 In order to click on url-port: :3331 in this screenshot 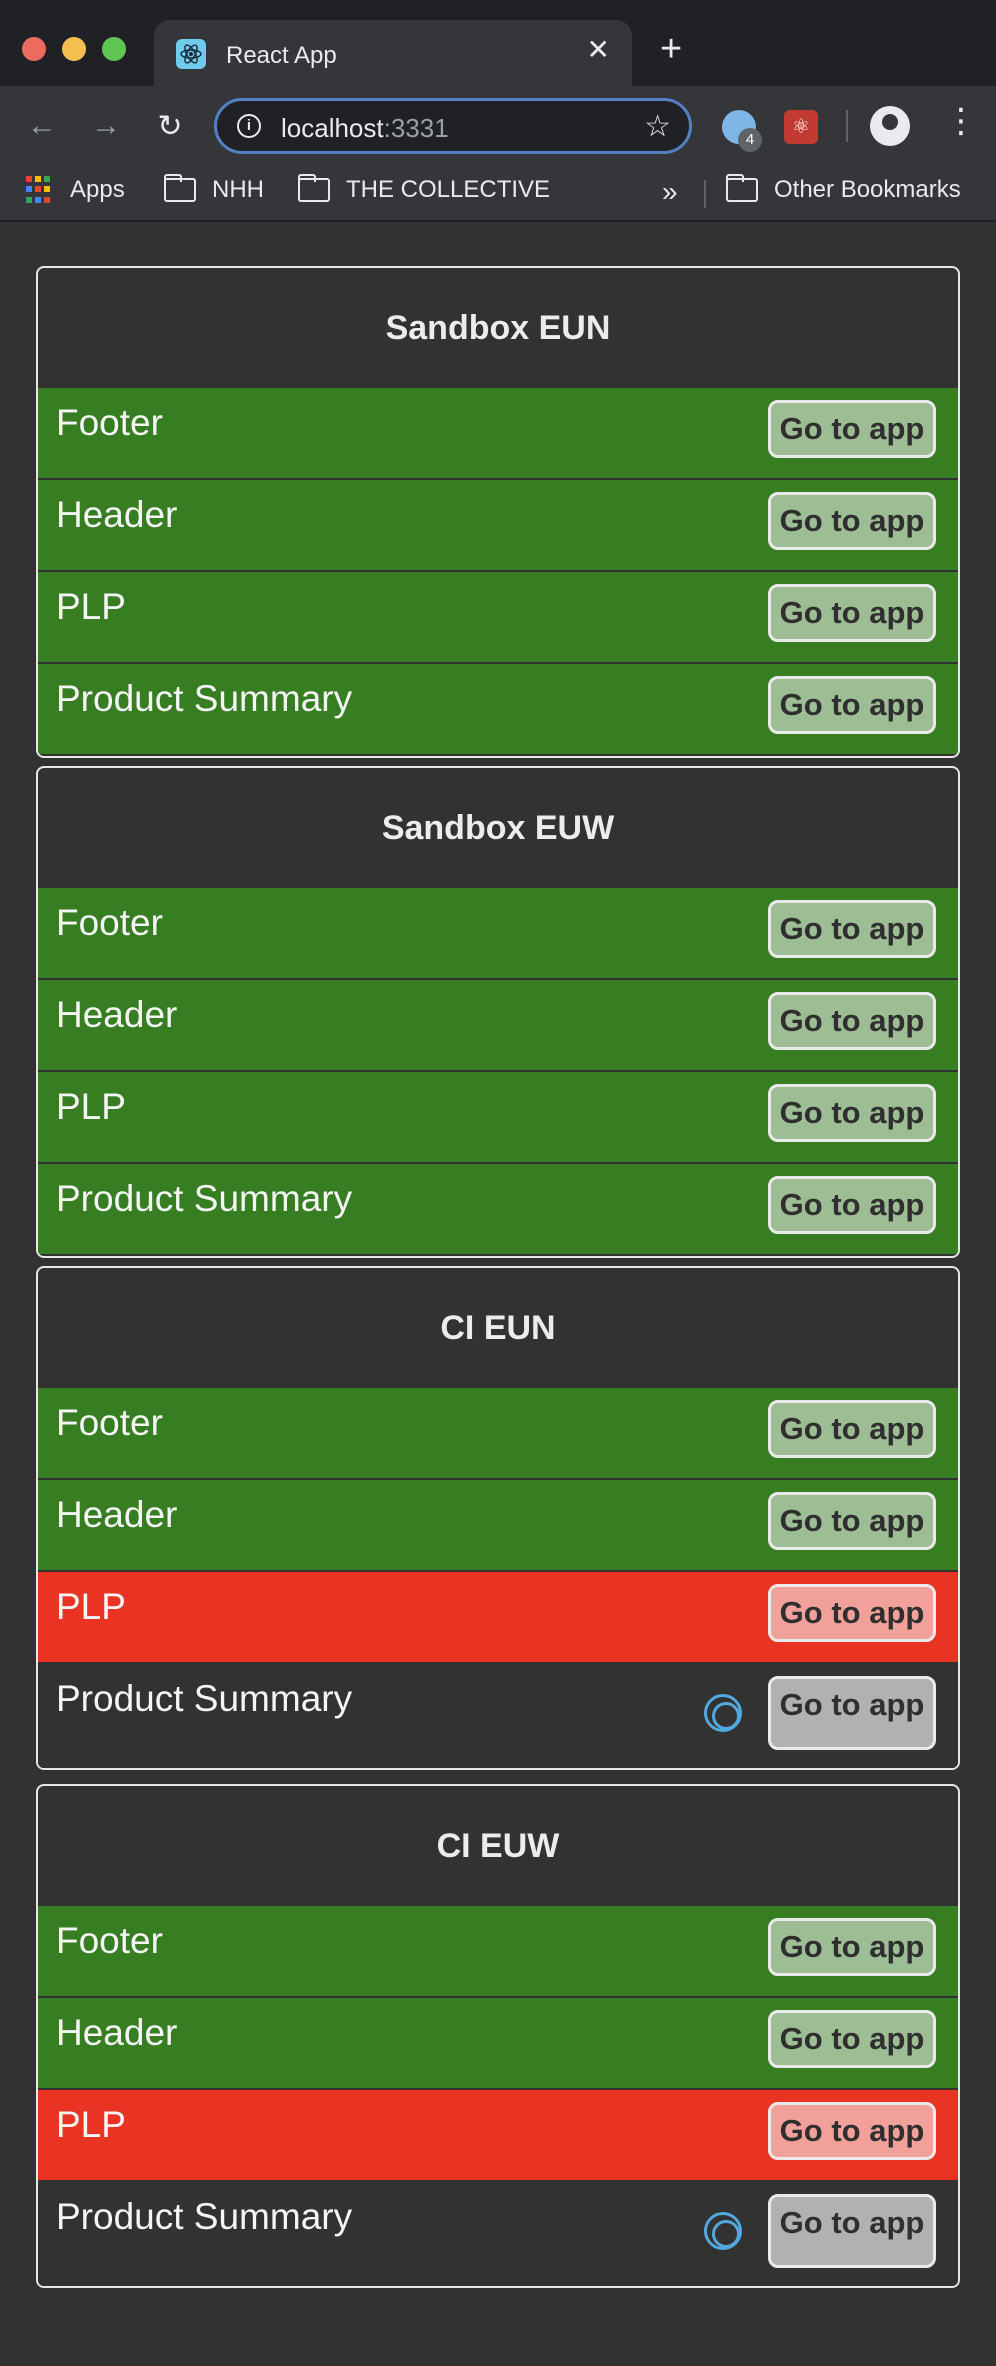, I will do `click(416, 128)`.